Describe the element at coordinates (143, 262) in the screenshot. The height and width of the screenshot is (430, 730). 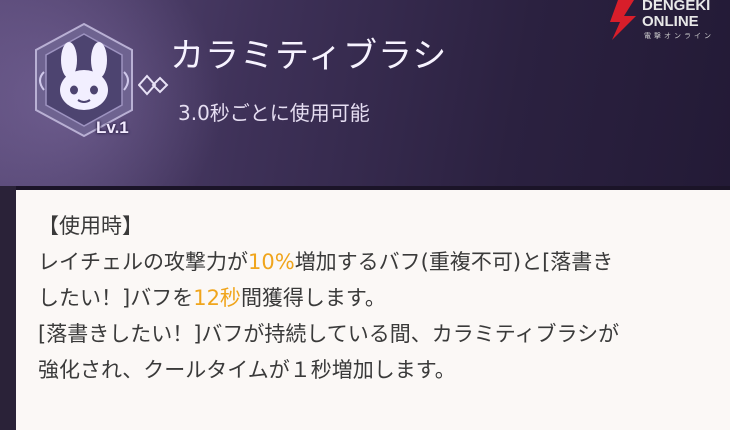
I see `description-text: レイチェルの攻撃力が` at that location.